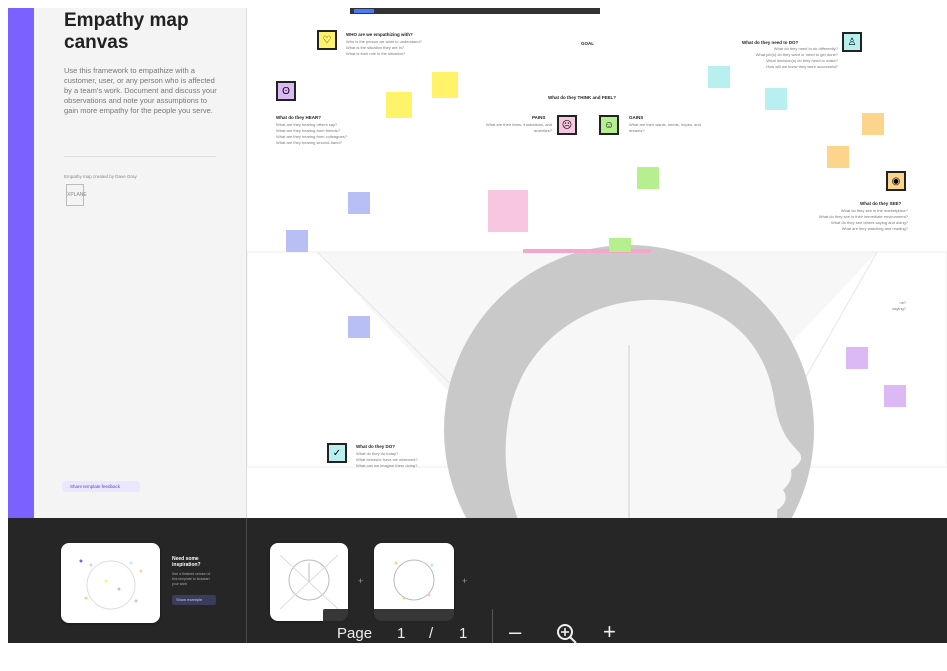  Describe the element at coordinates (587, 251) in the screenshot. I see `pink-divider` at that location.